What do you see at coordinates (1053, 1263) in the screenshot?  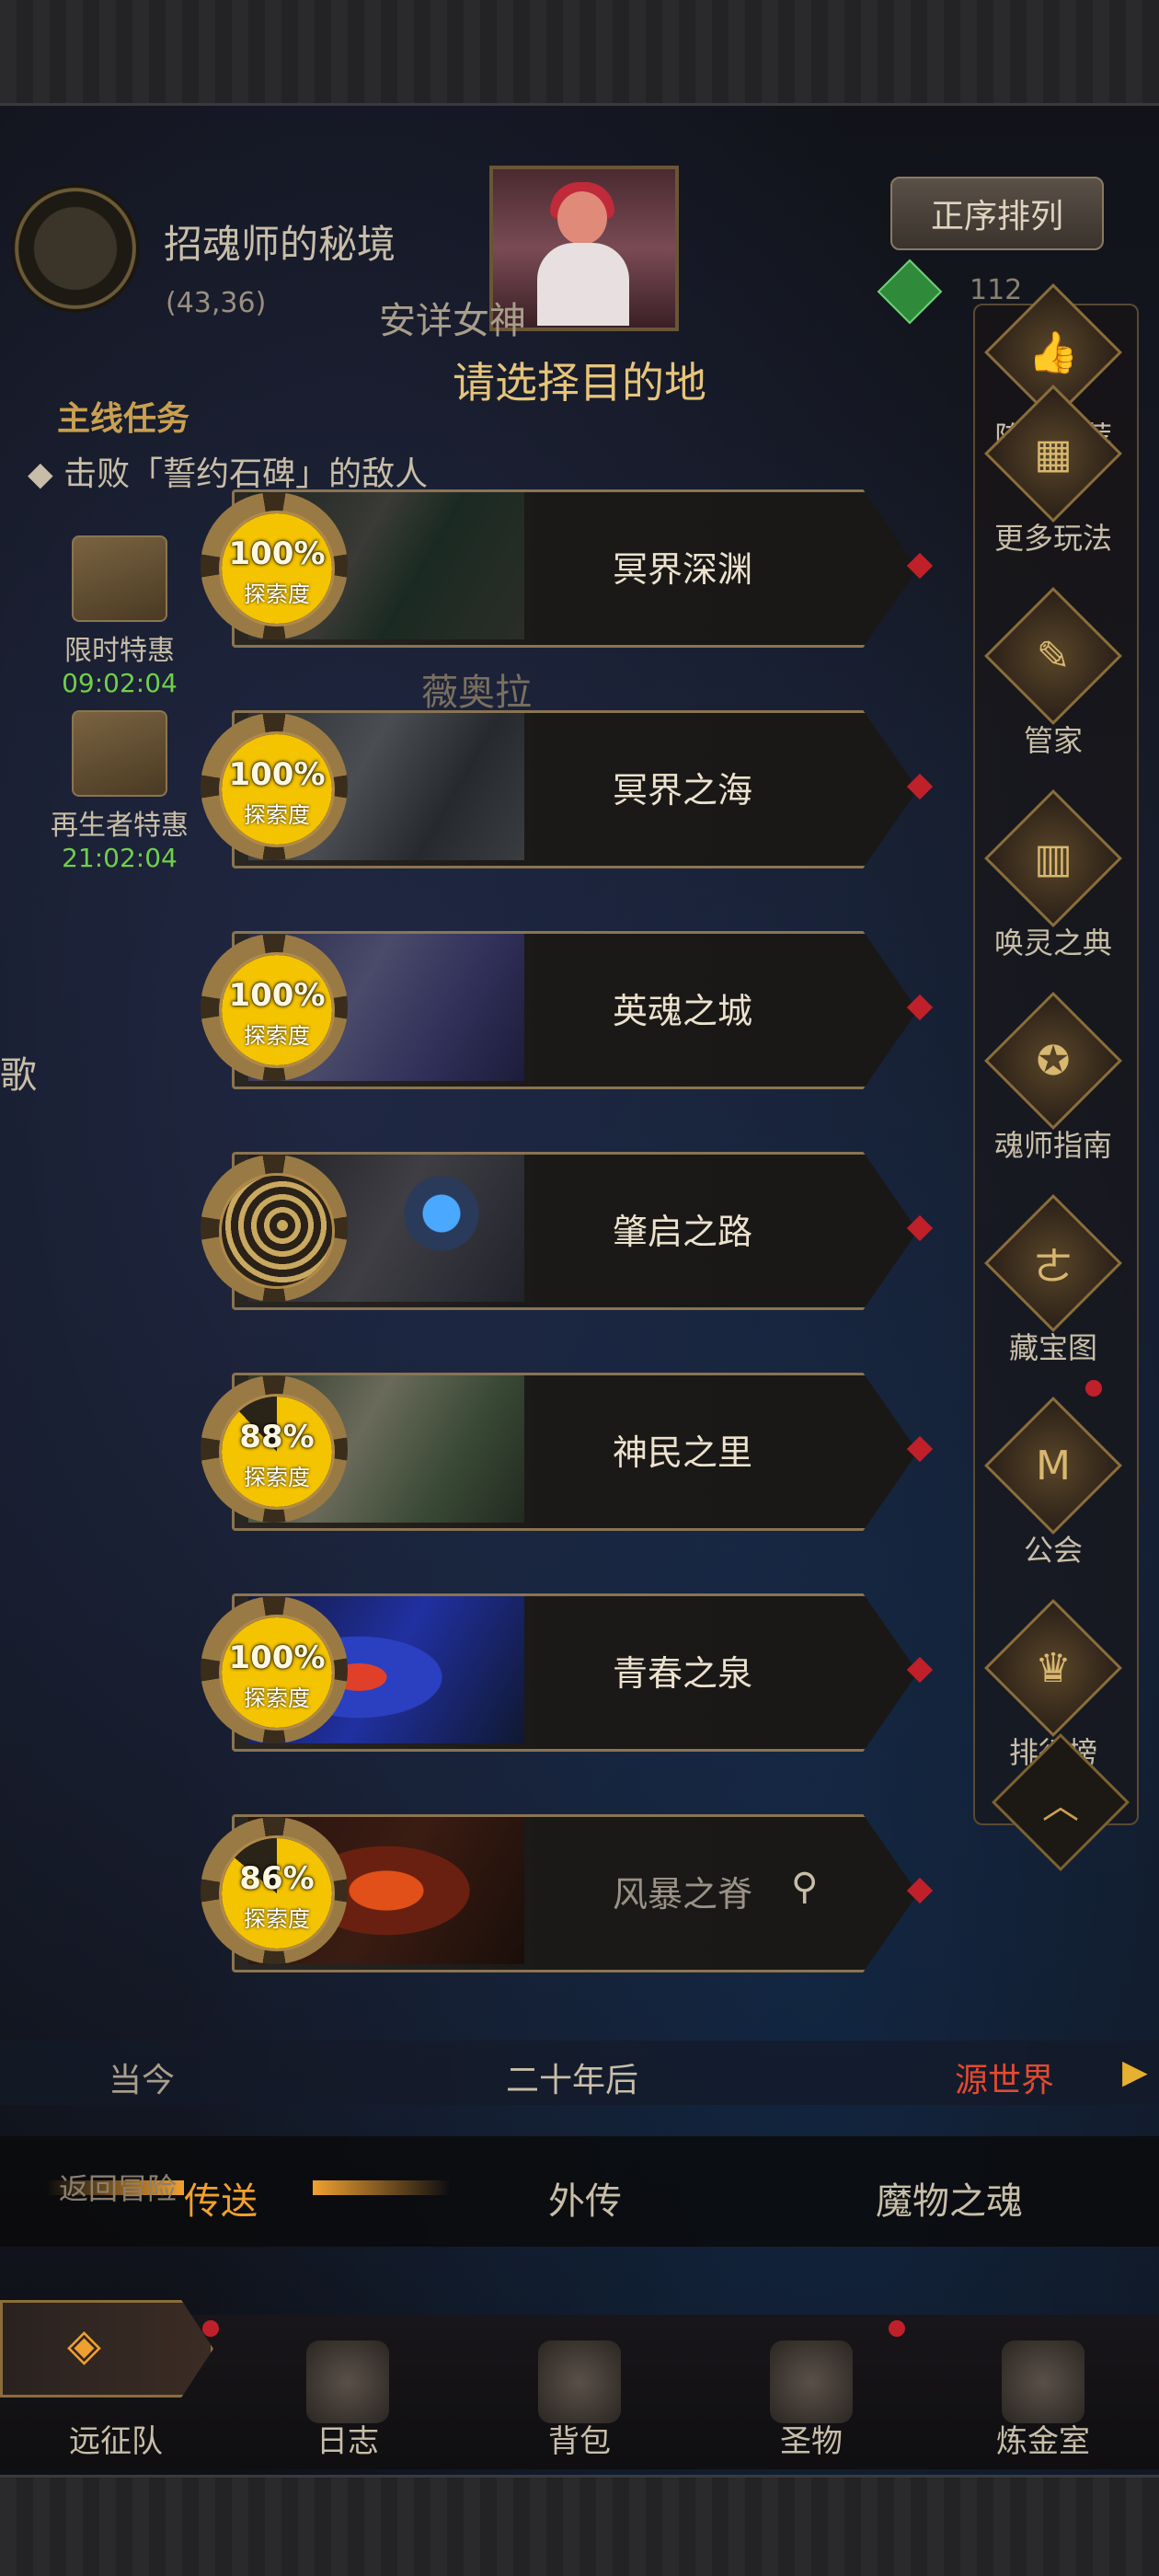 I see `treasure-map-icon: ㄜ` at bounding box center [1053, 1263].